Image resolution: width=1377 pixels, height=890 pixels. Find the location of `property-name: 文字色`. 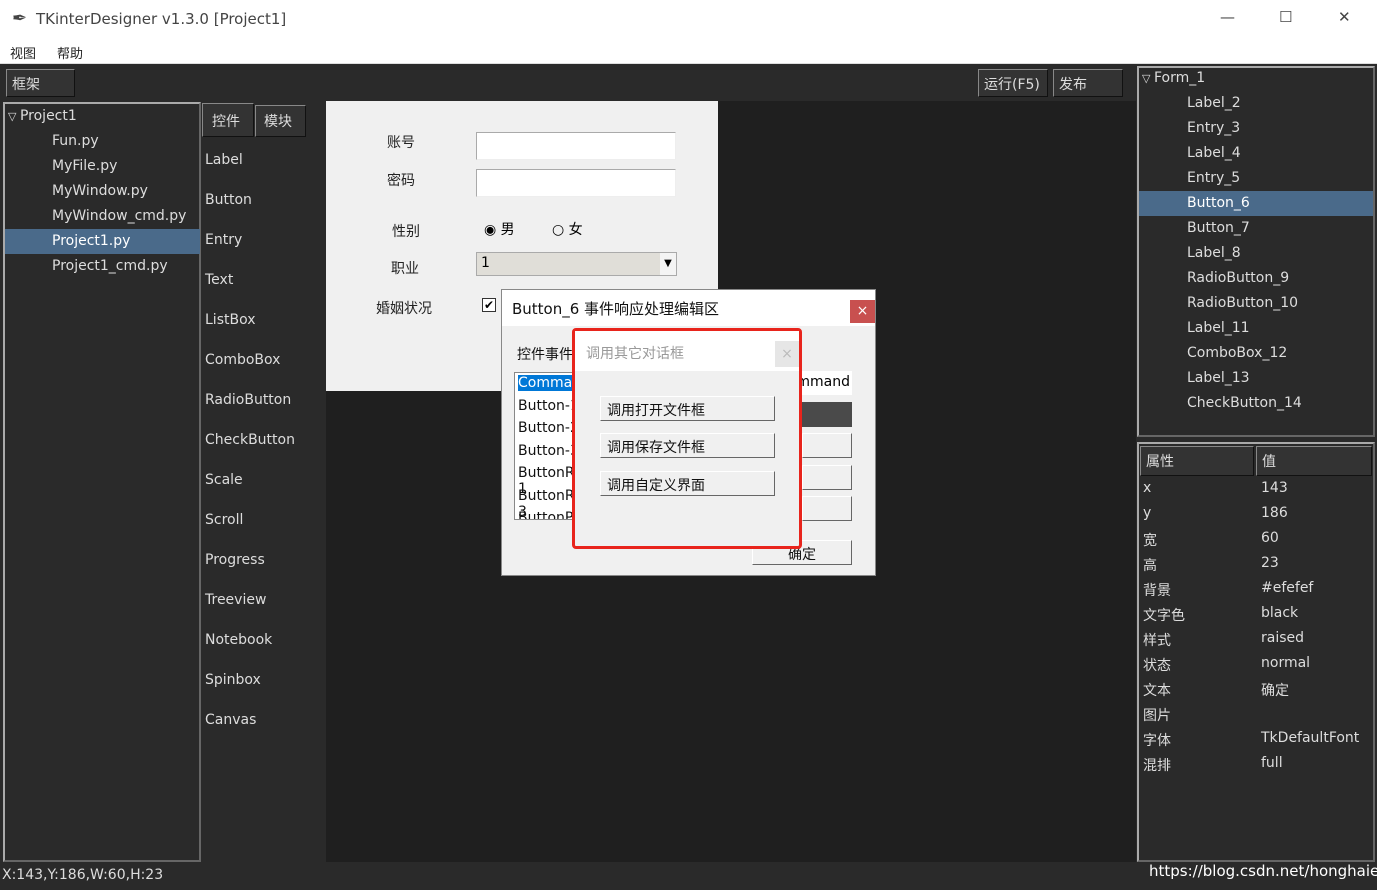

property-name: 文字色 is located at coordinates (1164, 616).